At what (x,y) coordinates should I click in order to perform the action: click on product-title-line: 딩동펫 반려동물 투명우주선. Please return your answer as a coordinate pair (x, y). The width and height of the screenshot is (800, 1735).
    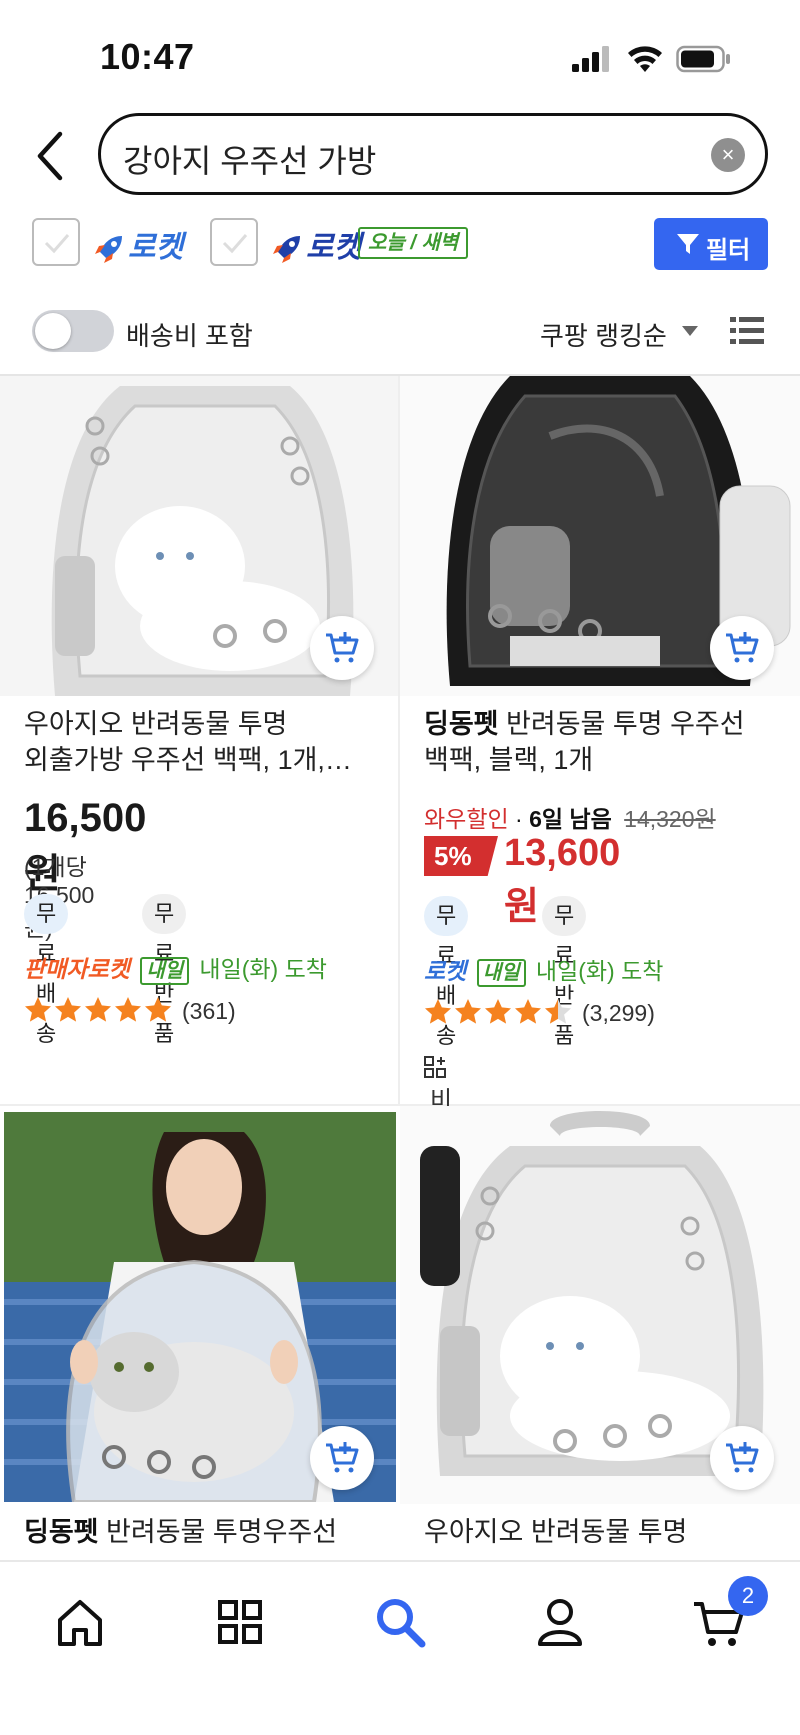
    Looking at the image, I should click on (209, 1532).